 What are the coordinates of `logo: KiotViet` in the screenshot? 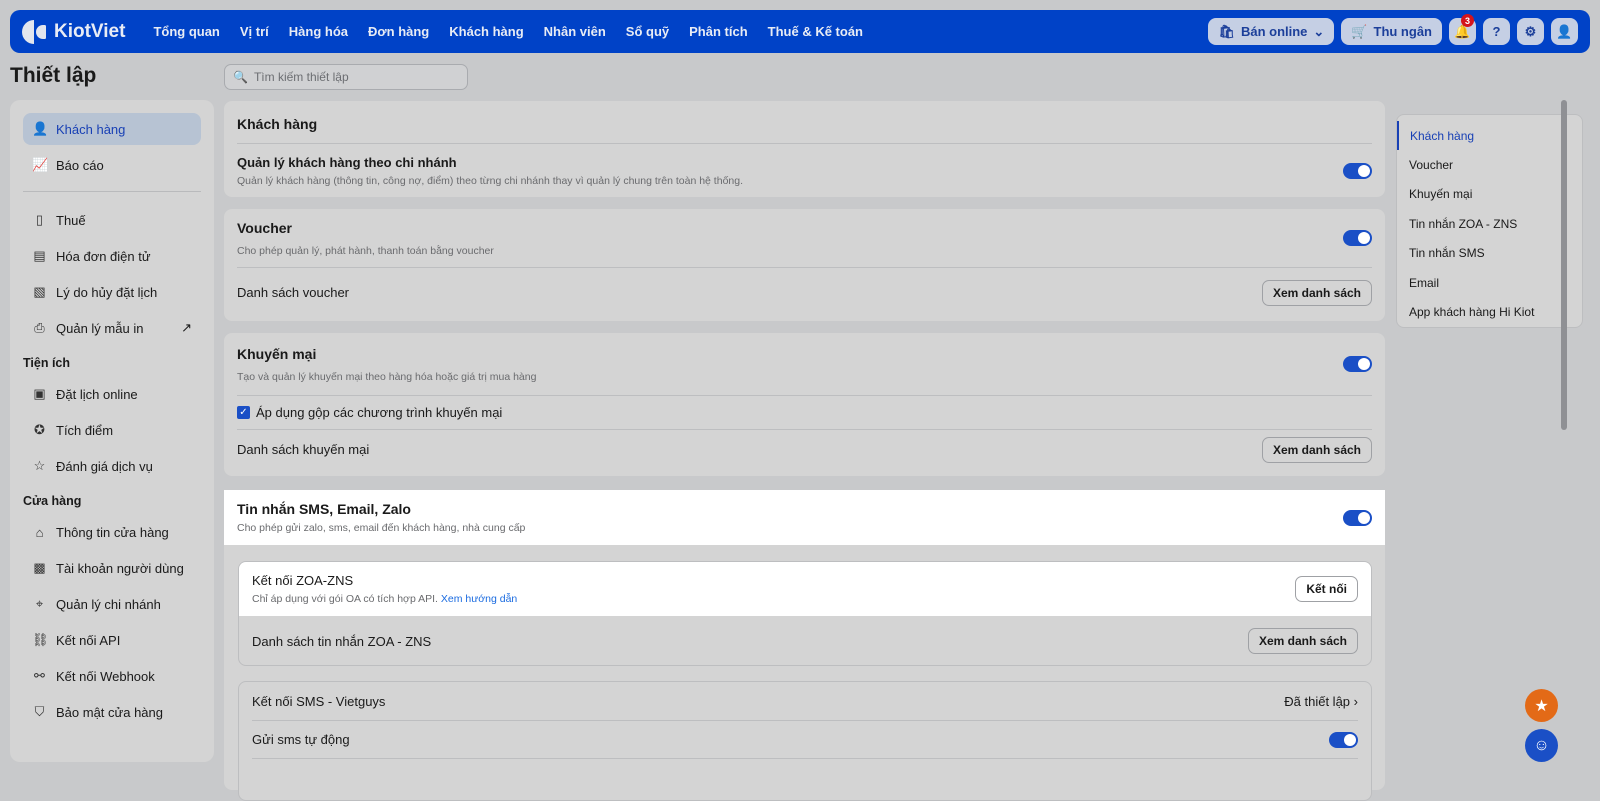 It's located at (73, 32).